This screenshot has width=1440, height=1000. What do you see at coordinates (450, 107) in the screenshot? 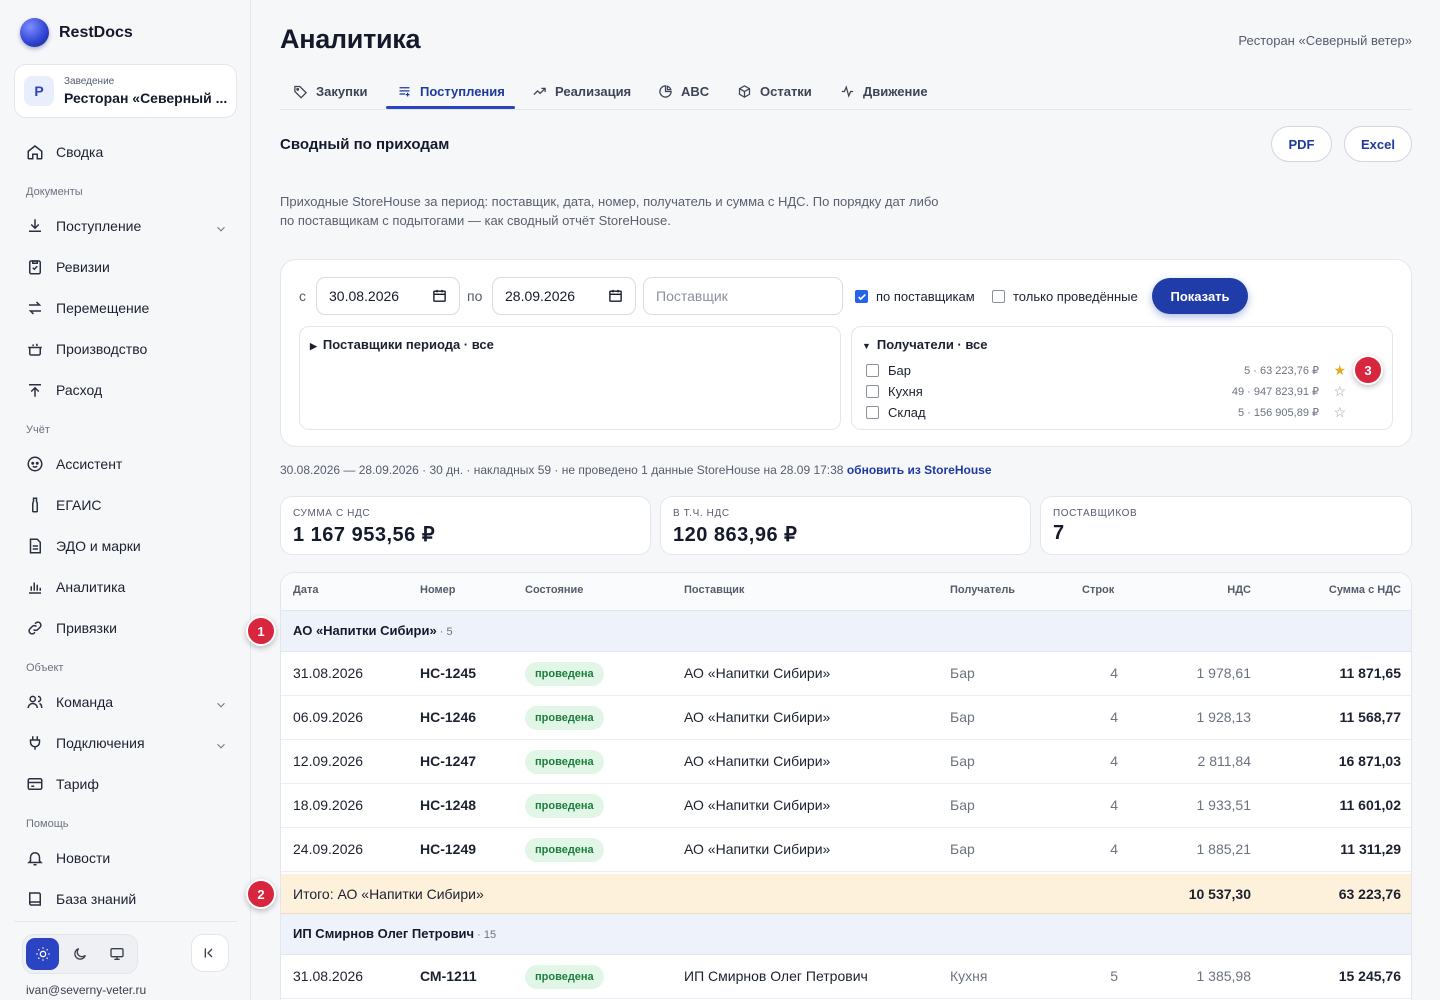
I see `active-tab-indicator` at bounding box center [450, 107].